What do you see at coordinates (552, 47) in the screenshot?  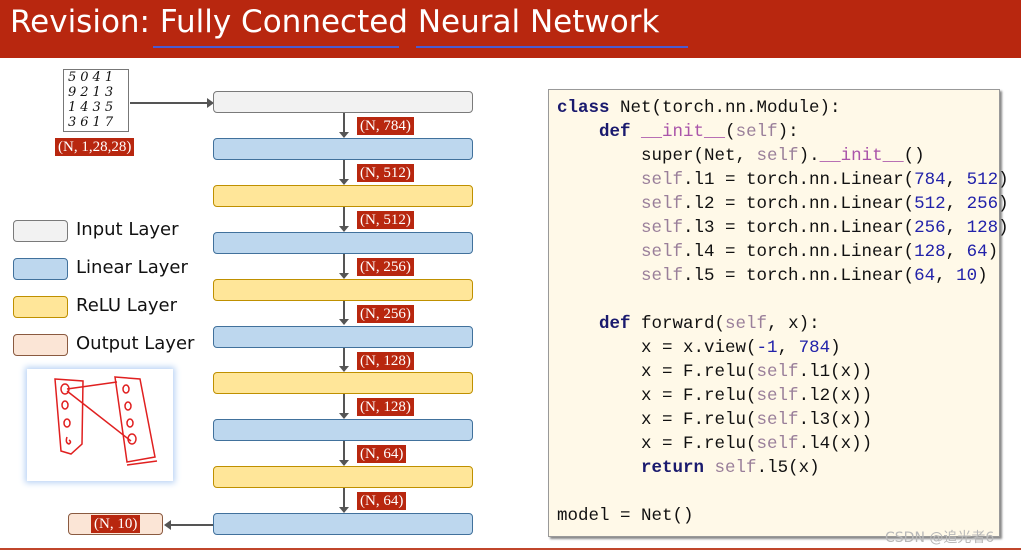 I see `title-underline` at bounding box center [552, 47].